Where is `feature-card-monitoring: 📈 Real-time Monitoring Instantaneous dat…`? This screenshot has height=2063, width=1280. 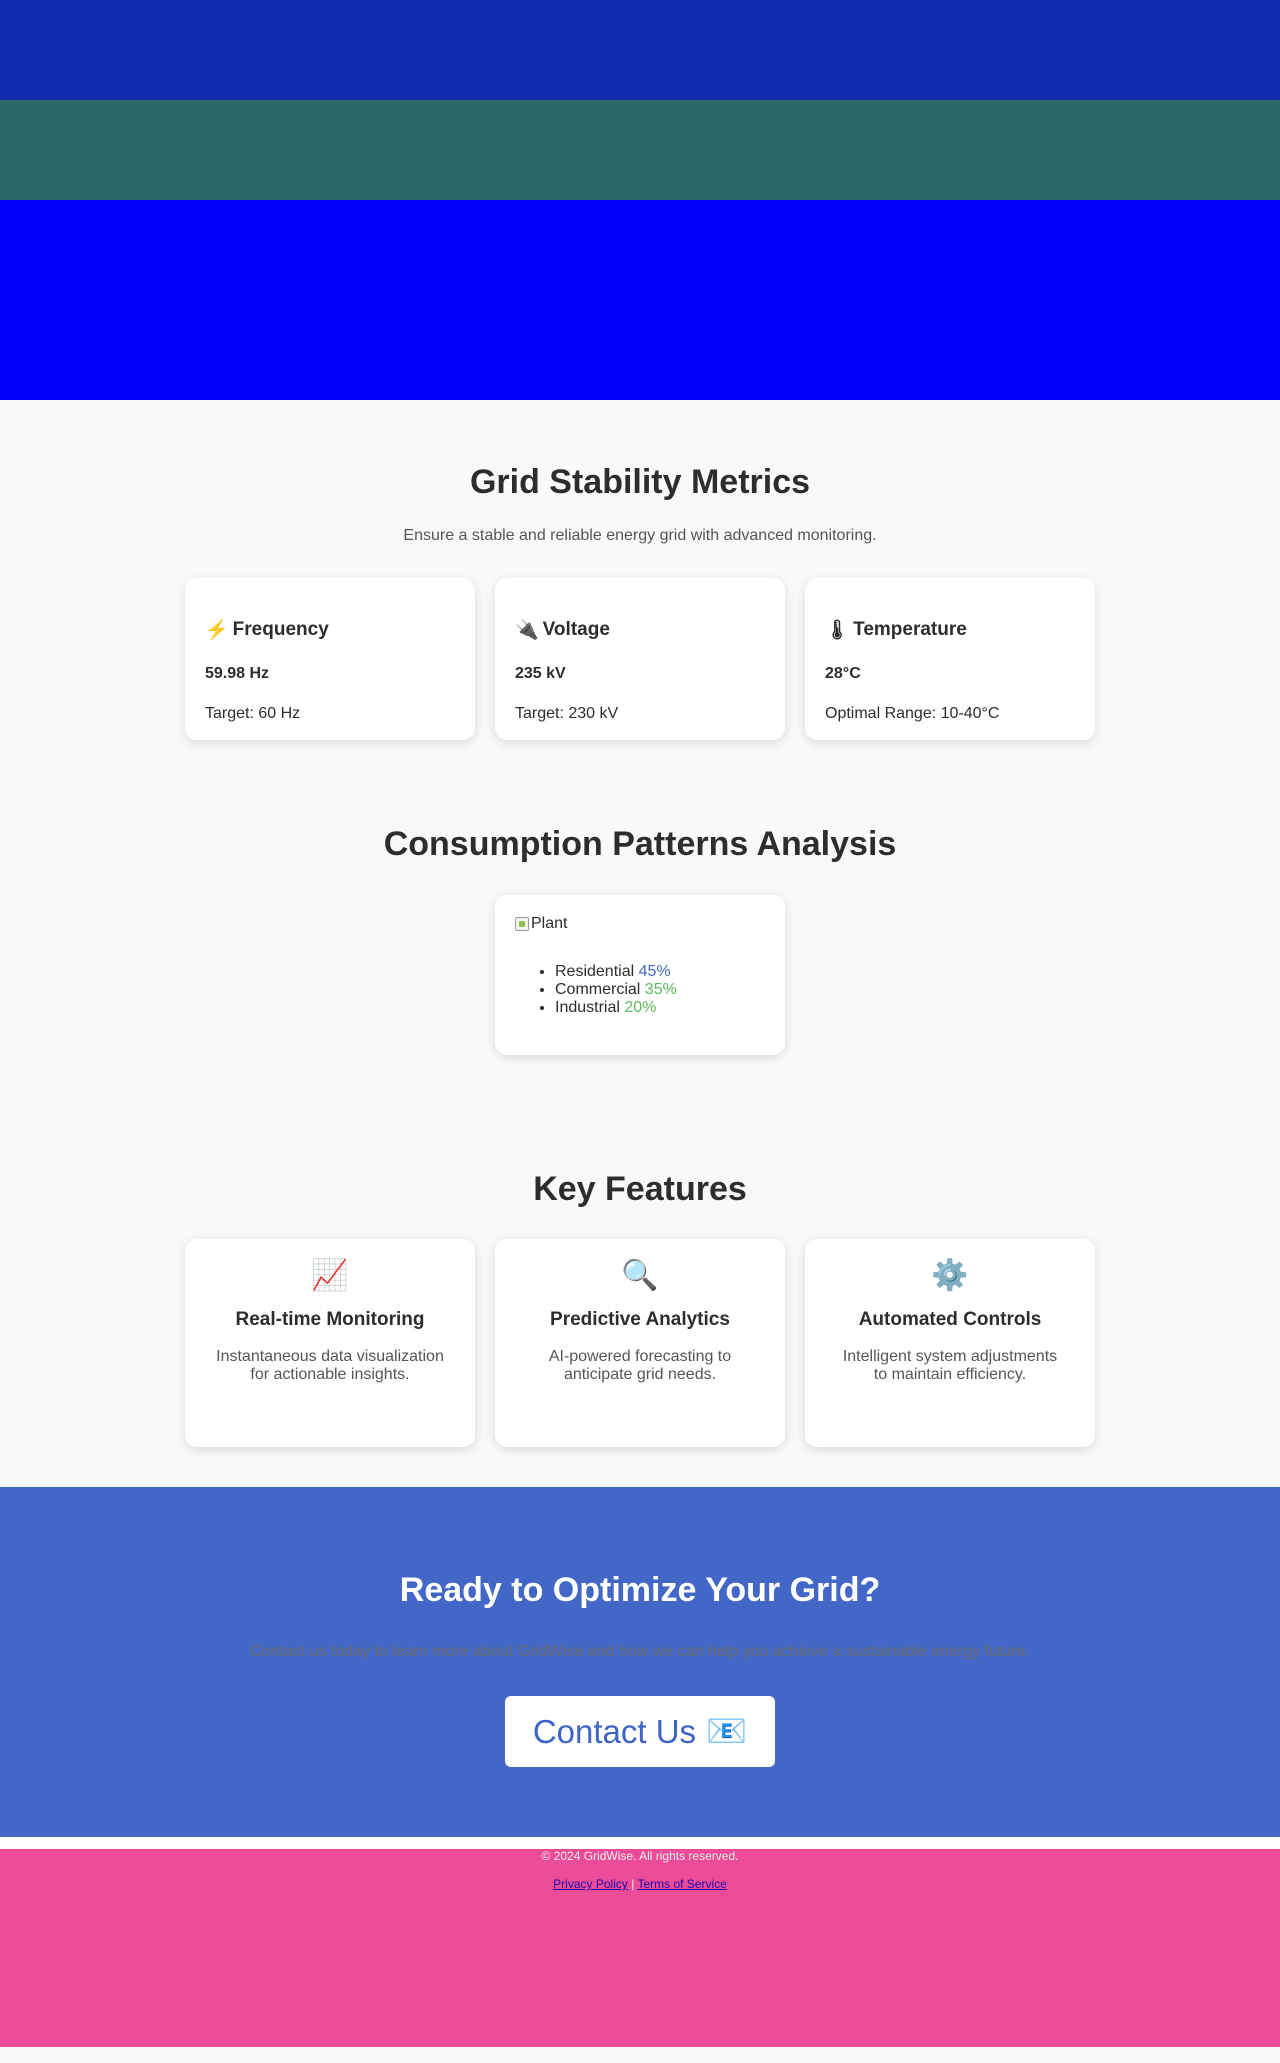
feature-card-monitoring: 📈 Real-time Monitoring Instantaneous dat… is located at coordinates (330, 1343).